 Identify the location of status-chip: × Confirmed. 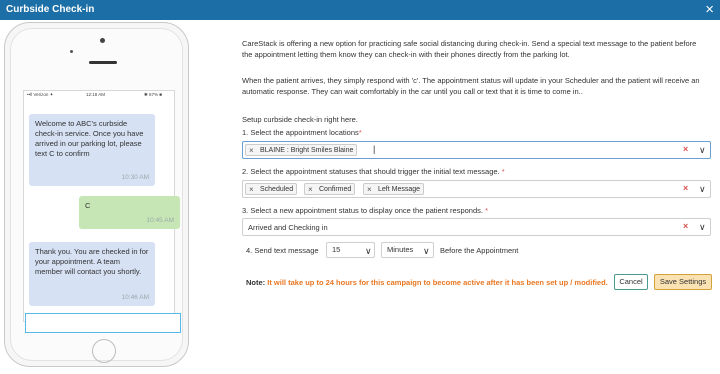
(330, 189).